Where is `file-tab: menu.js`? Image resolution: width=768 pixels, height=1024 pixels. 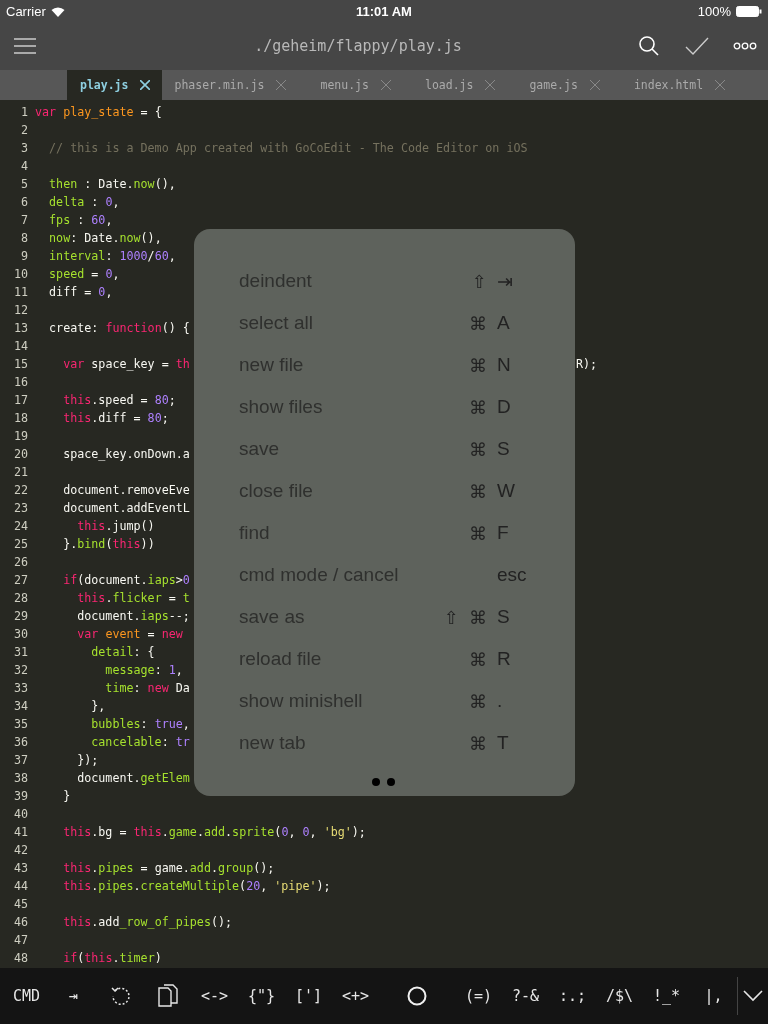 file-tab: menu.js is located at coordinates (355, 85).